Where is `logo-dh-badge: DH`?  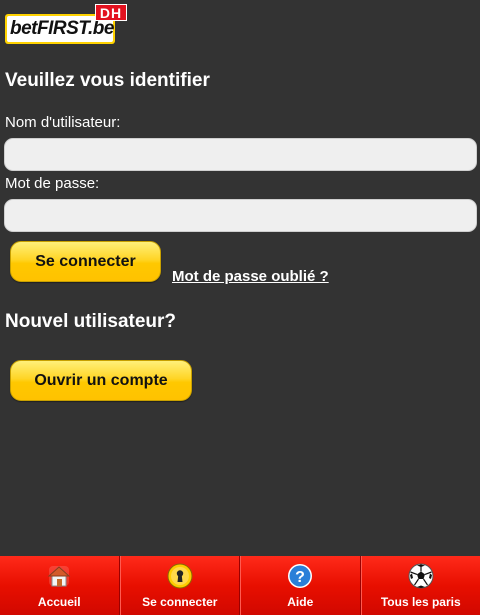
logo-dh-badge: DH is located at coordinates (111, 12).